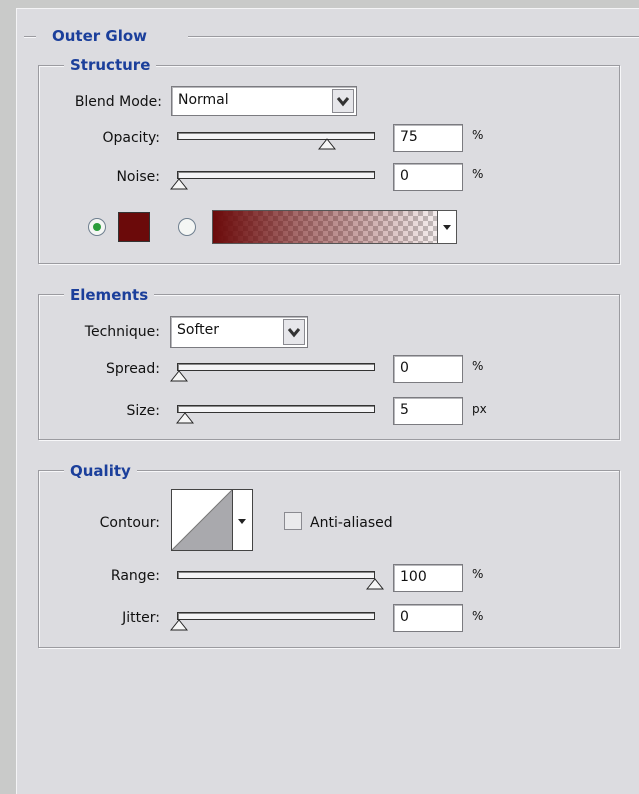  I want to click on jitter-input: 0, so click(428, 618).